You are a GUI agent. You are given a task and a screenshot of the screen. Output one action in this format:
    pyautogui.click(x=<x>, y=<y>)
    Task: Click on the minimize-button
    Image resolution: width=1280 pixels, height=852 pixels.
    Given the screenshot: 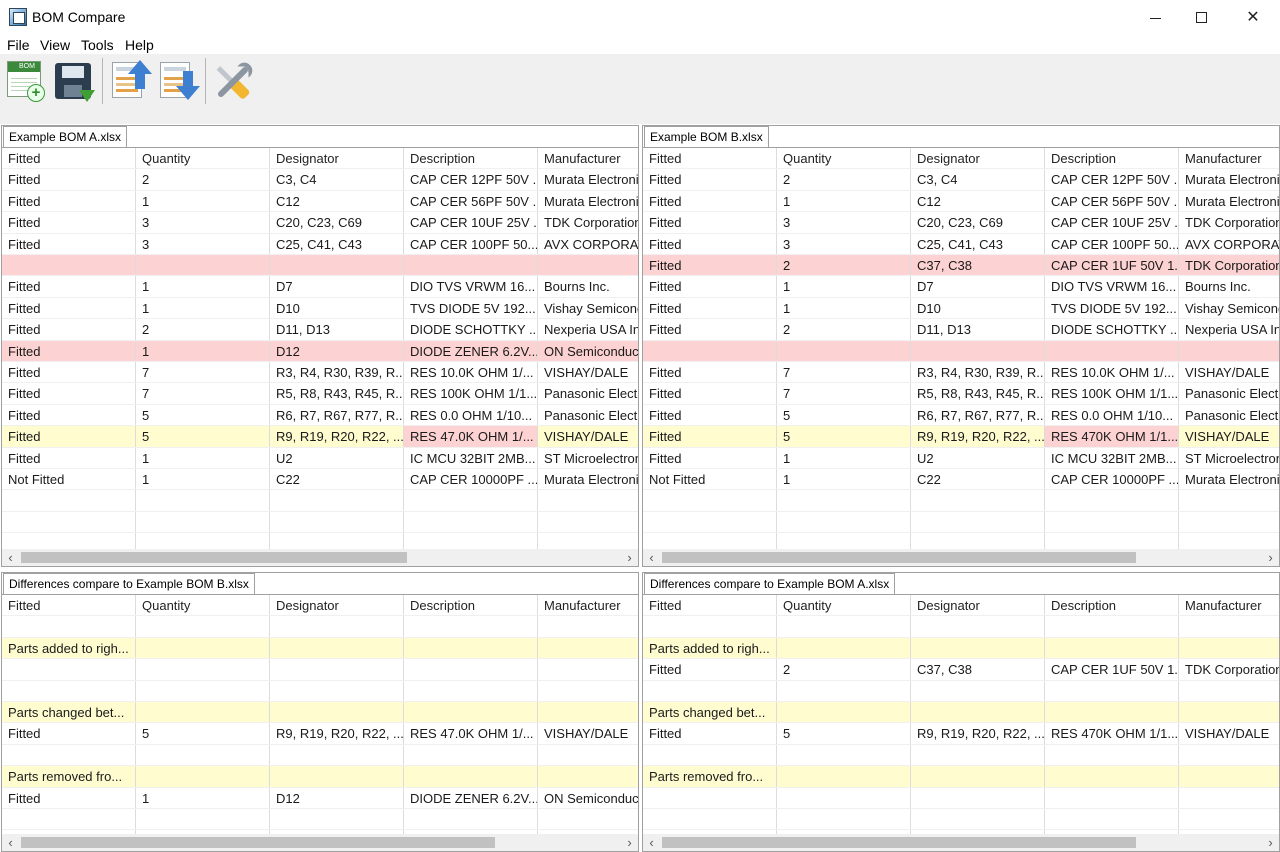 What is the action you would take?
    pyautogui.click(x=1155, y=17)
    